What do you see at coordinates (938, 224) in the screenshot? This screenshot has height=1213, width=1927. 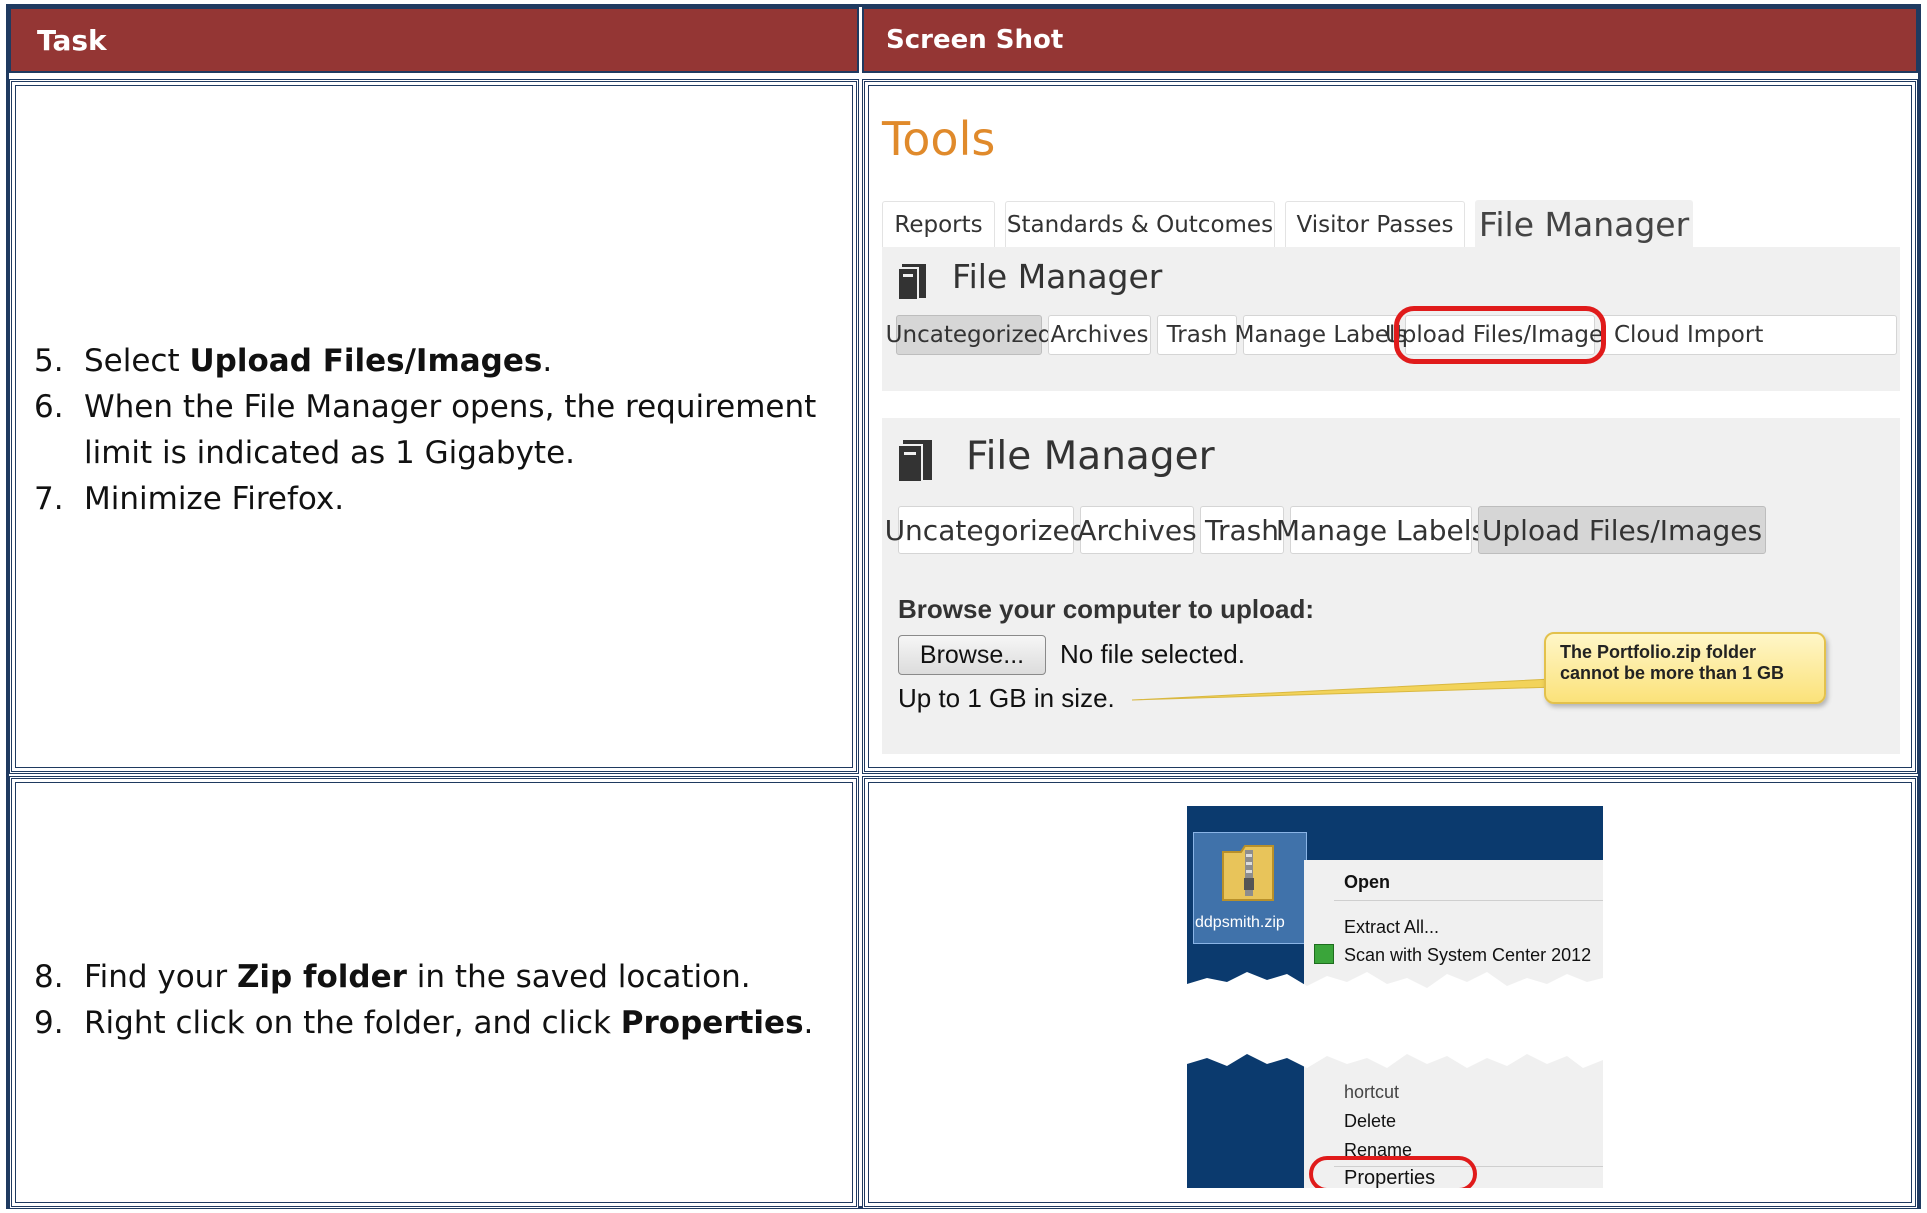 I see `tab-reports: Reports` at bounding box center [938, 224].